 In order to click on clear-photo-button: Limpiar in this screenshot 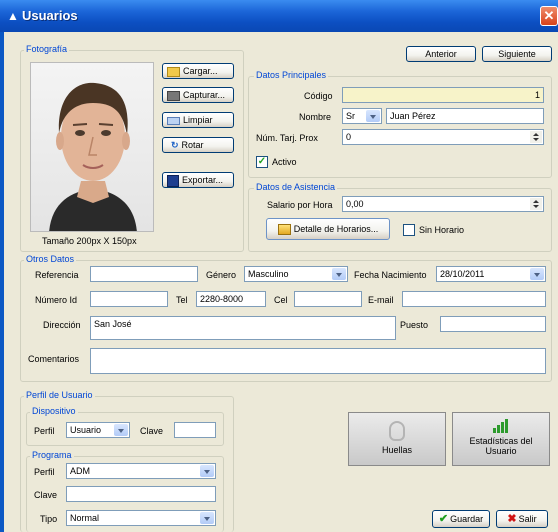, I will do `click(198, 120)`.